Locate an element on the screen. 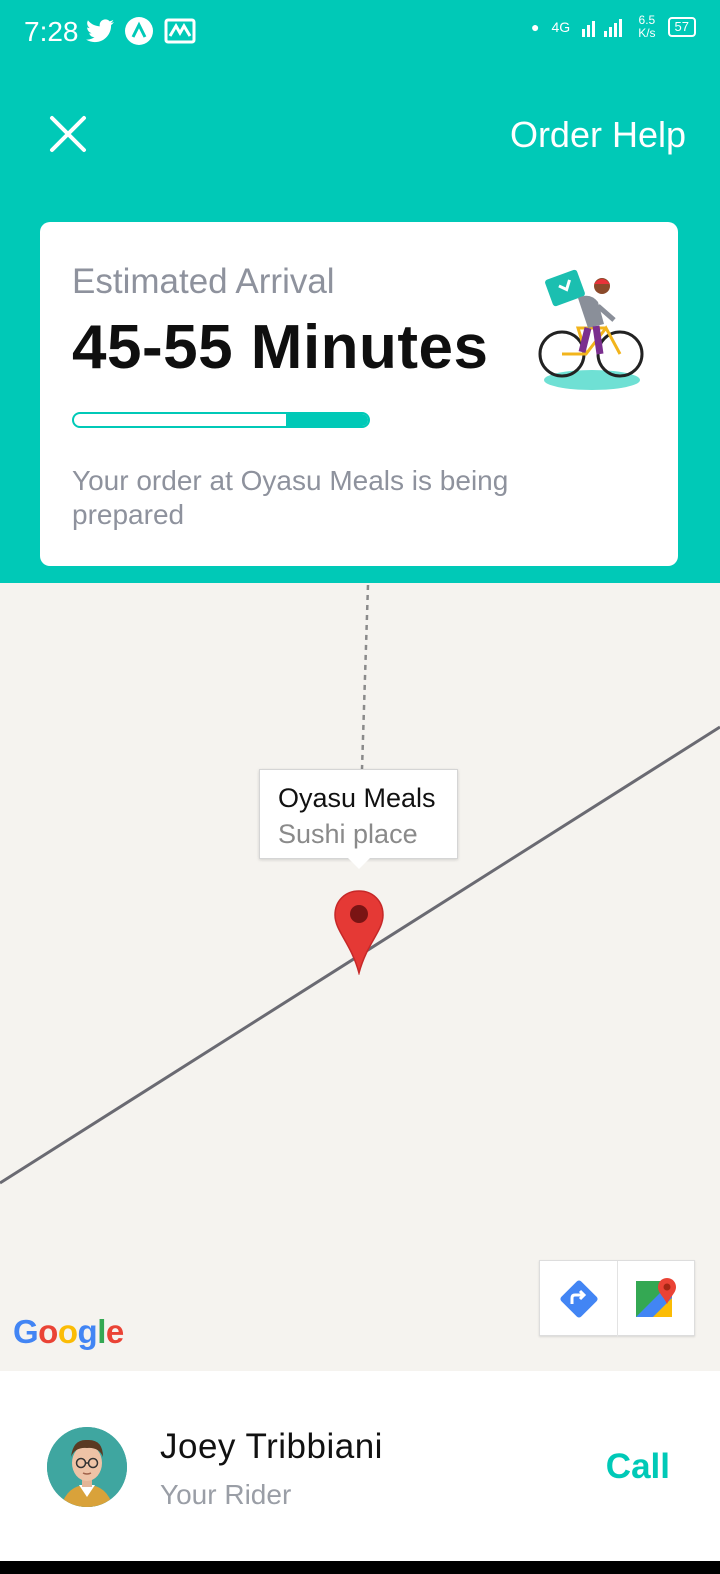 This screenshot has width=720, height=1574. status-time: 7:28 is located at coordinates (51, 31).